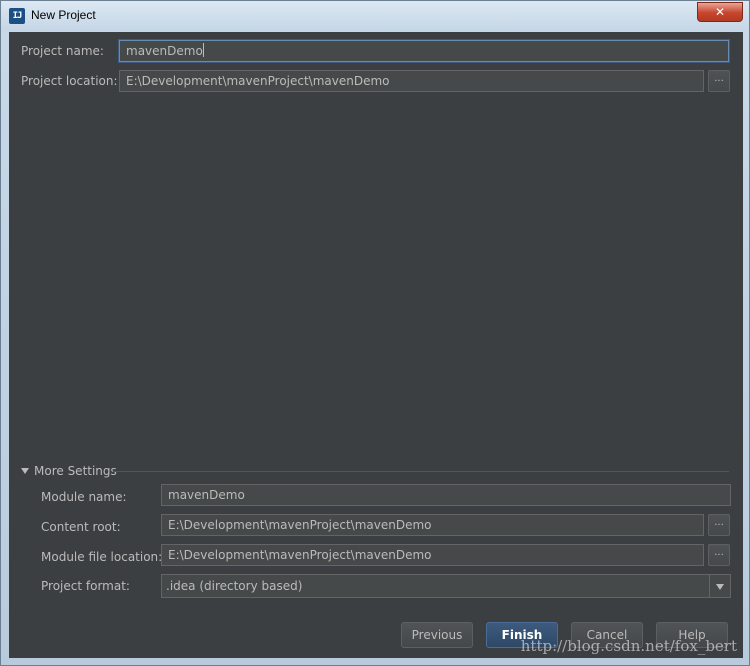 This screenshot has width=750, height=666. Describe the element at coordinates (628, 646) in the screenshot. I see `watermark: http://blog.csdn.net/fox_bert` at that location.